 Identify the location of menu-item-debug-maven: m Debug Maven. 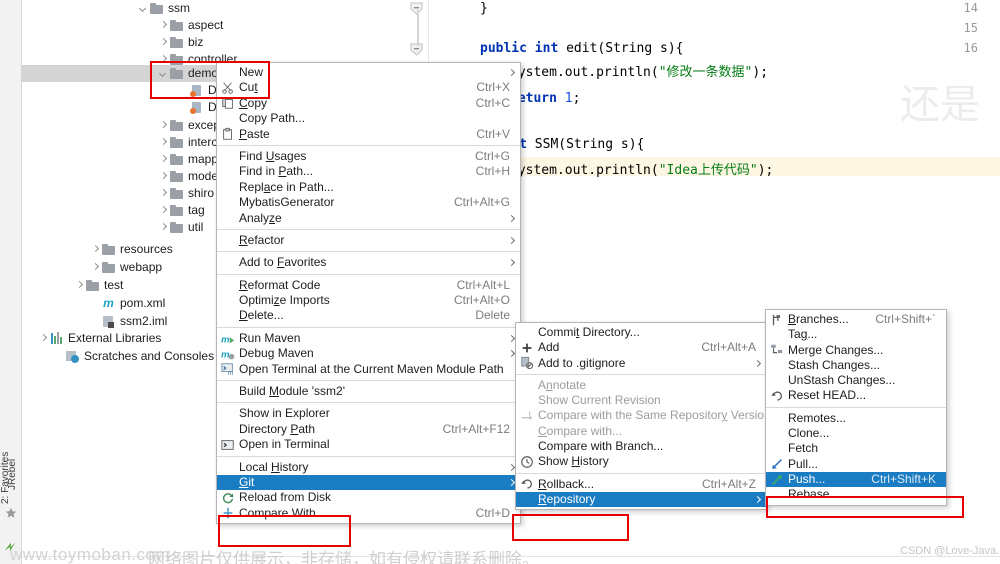
(368, 353).